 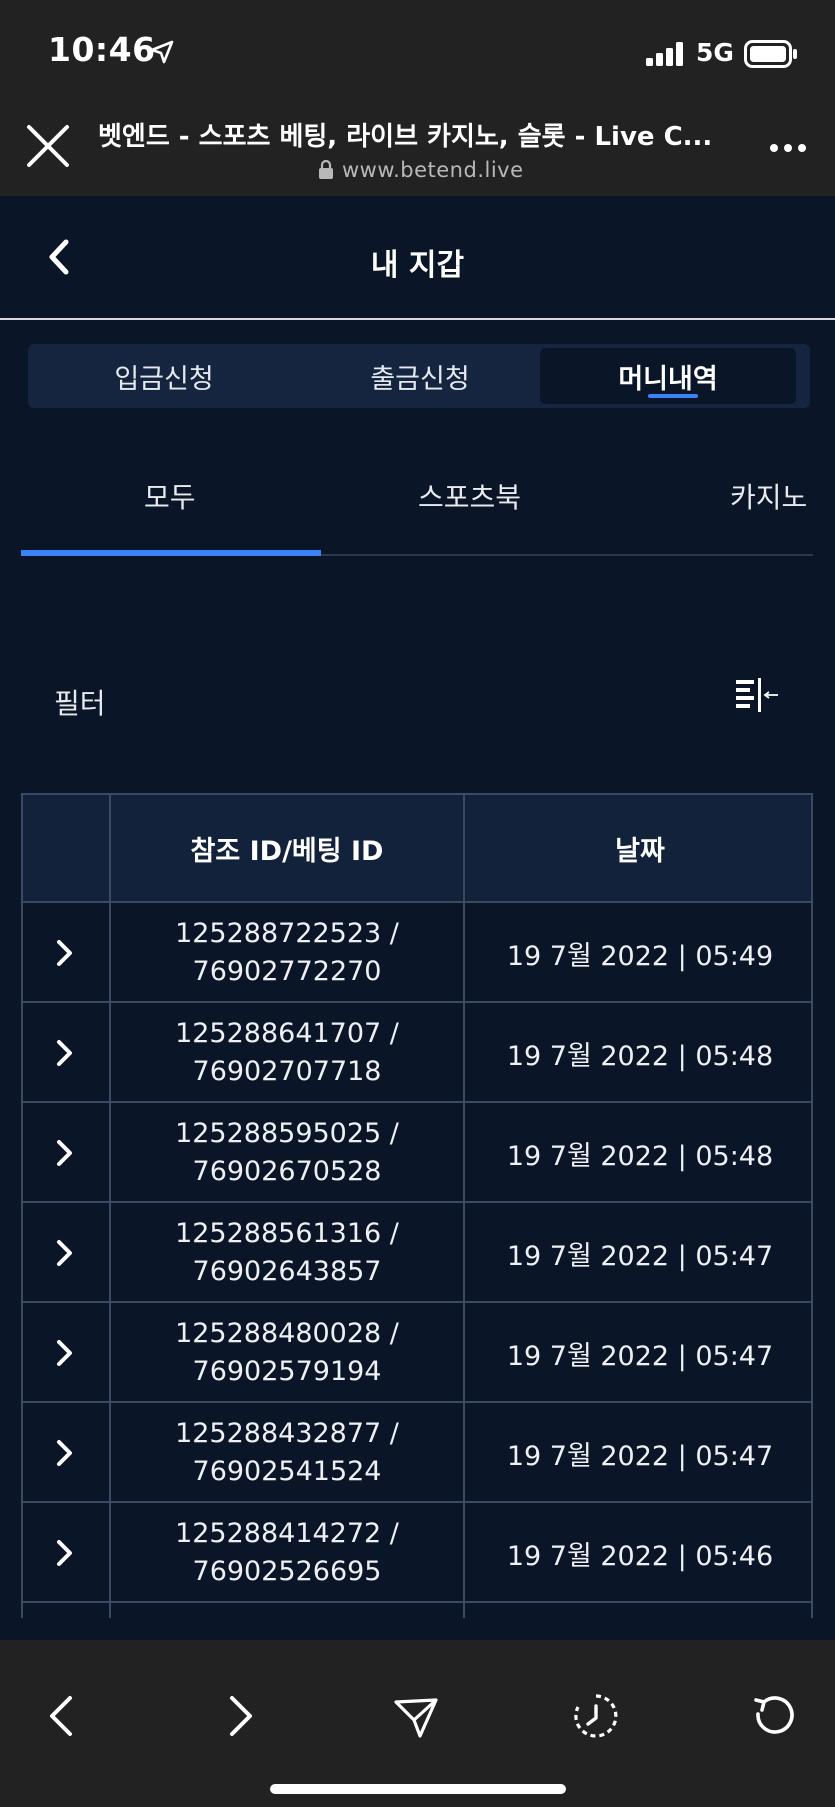 What do you see at coordinates (287, 1371) in the screenshot?
I see `bet-id: 76902579194` at bounding box center [287, 1371].